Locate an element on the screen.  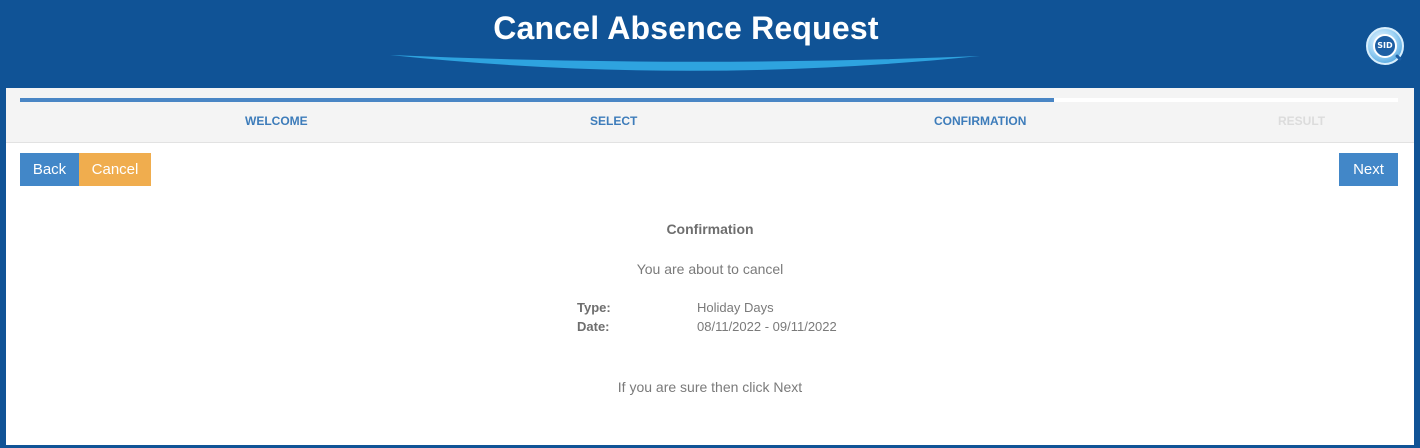
progress-bar is located at coordinates (709, 100).